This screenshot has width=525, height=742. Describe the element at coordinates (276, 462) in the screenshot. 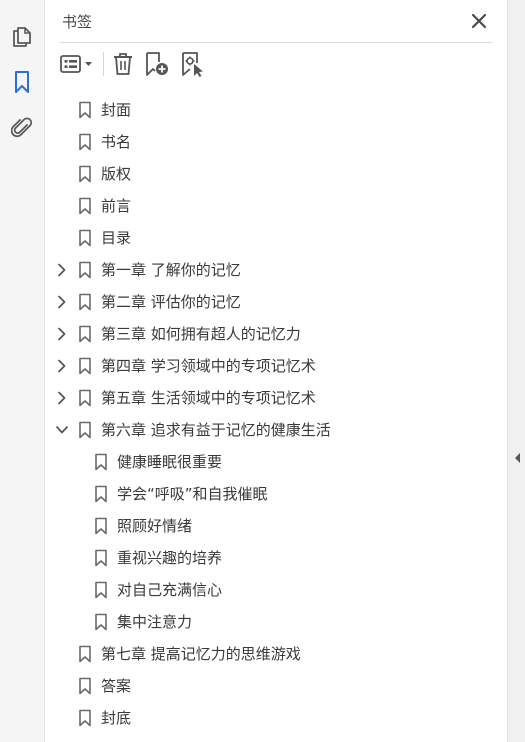

I see `bookmark-item: 健康睡眠很重要` at that location.